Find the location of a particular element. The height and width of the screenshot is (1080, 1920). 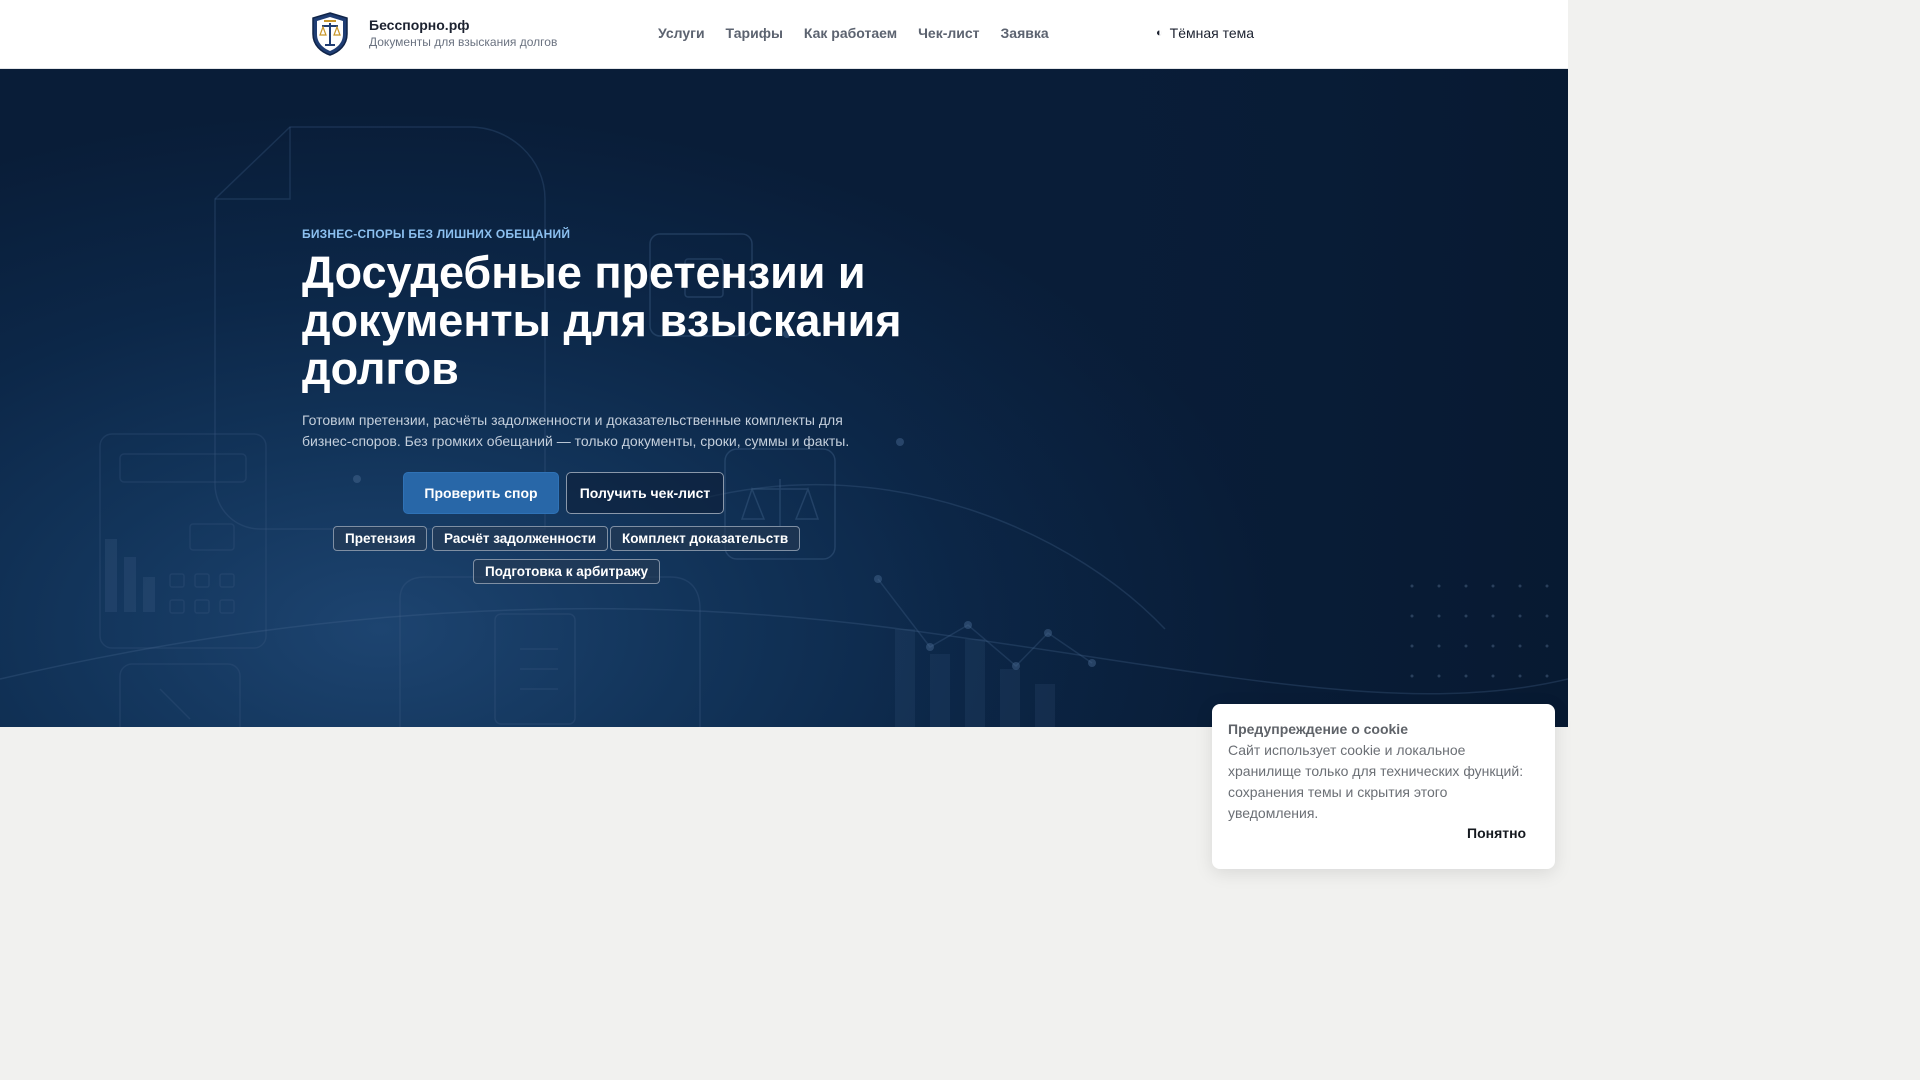

get-checklist-button: Получить чек-лист is located at coordinates (645, 493).